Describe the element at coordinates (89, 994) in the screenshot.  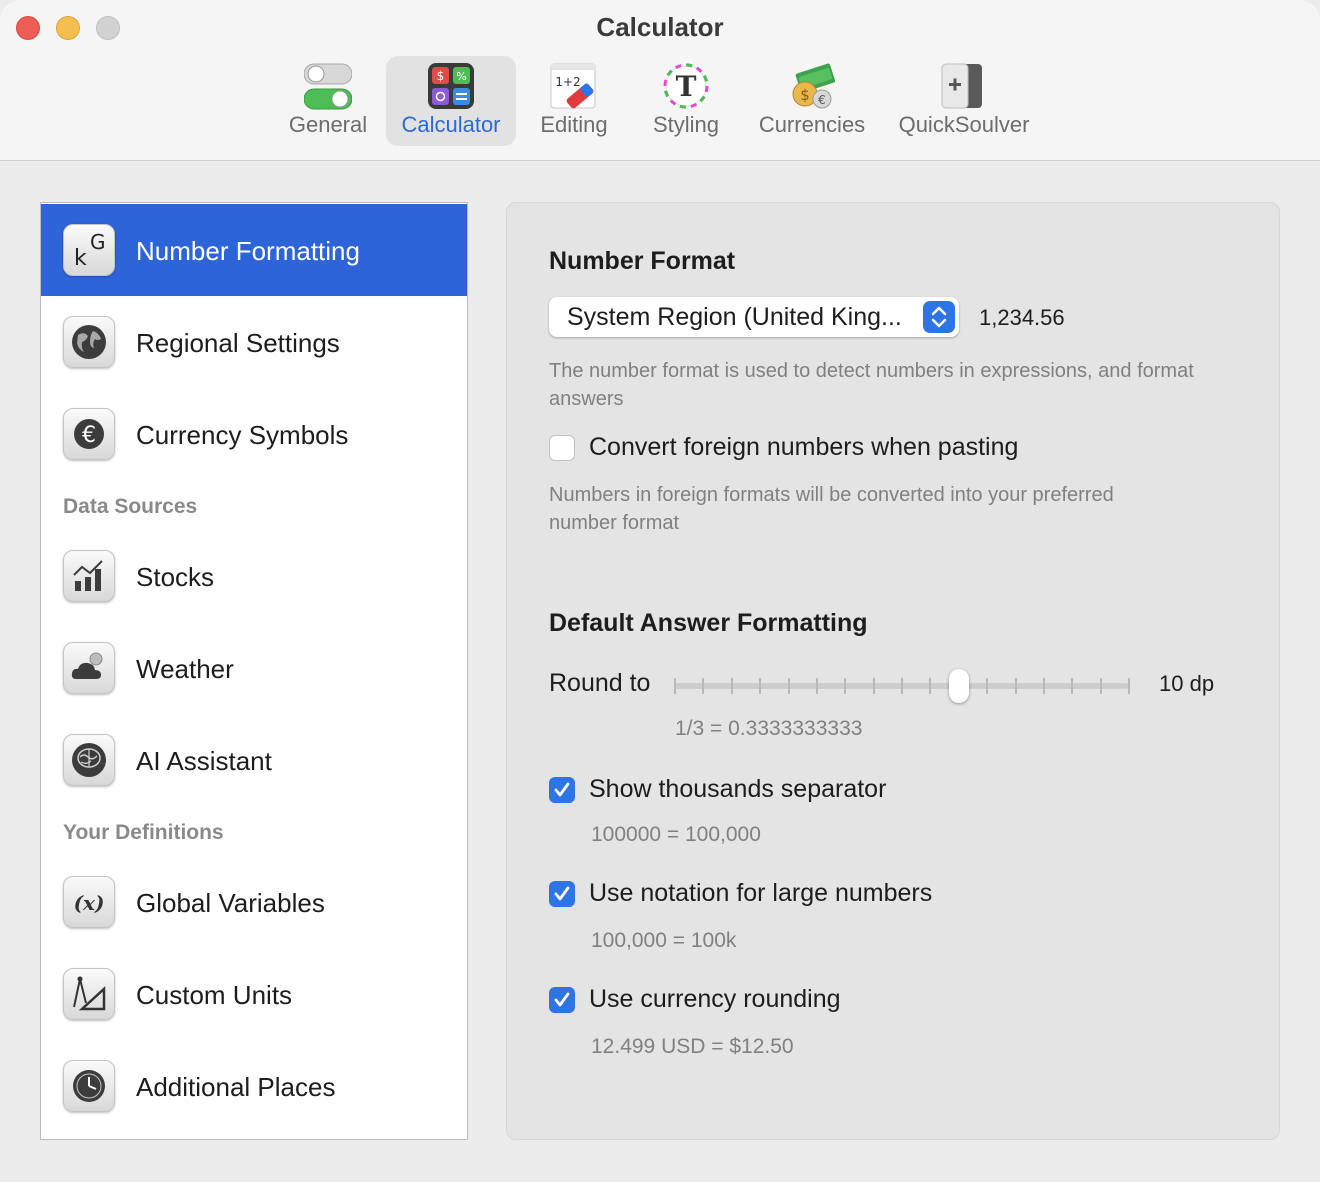
I see `compass-ruler-icon` at that location.